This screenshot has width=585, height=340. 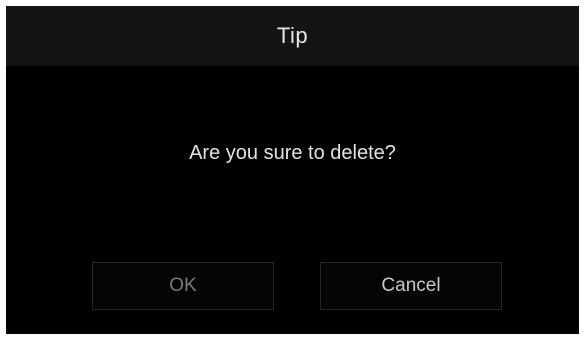 I want to click on cancel-button: Cancel, so click(x=411, y=286).